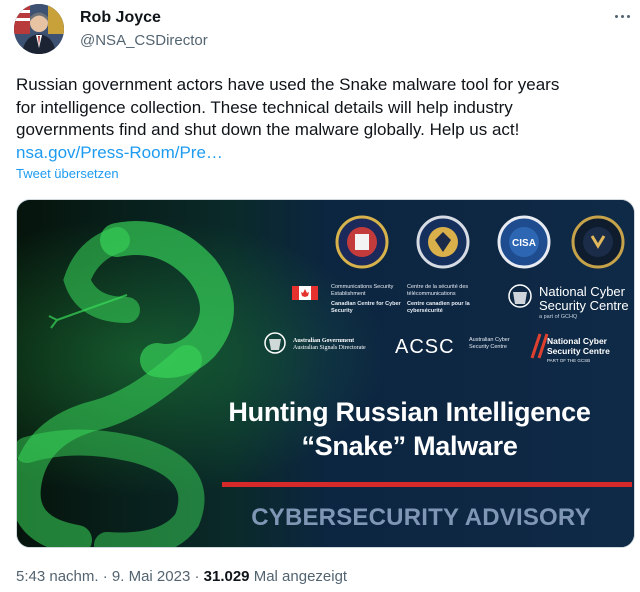 The height and width of the screenshot is (592, 640). What do you see at coordinates (57, 576) in the screenshot?
I see `tweet-time: 5:43 nachm.` at bounding box center [57, 576].